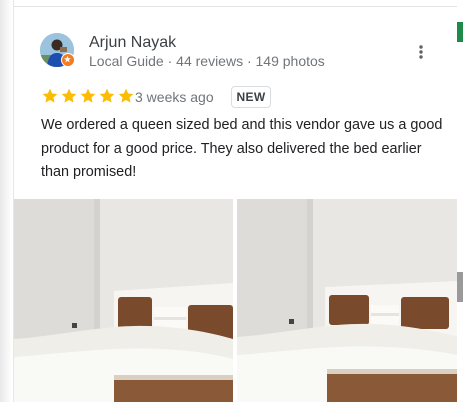 The height and width of the screenshot is (402, 463). What do you see at coordinates (460, 32) in the screenshot?
I see `scrollbar-marker` at bounding box center [460, 32].